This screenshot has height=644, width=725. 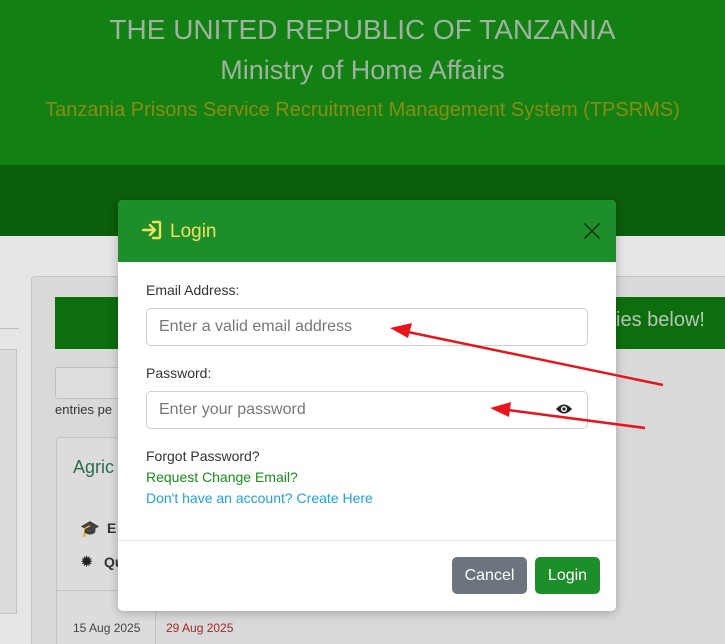 What do you see at coordinates (193, 231) in the screenshot?
I see `modal-title: Login` at bounding box center [193, 231].